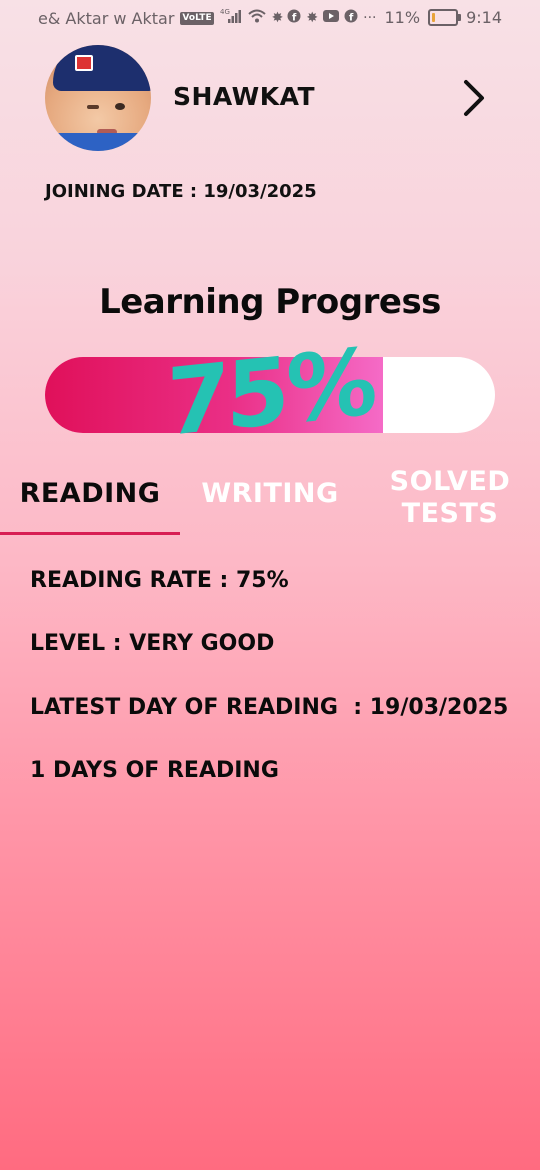  I want to click on latest-reading-day: LATEST DAY OF READING : 19/03/2025, so click(269, 707).